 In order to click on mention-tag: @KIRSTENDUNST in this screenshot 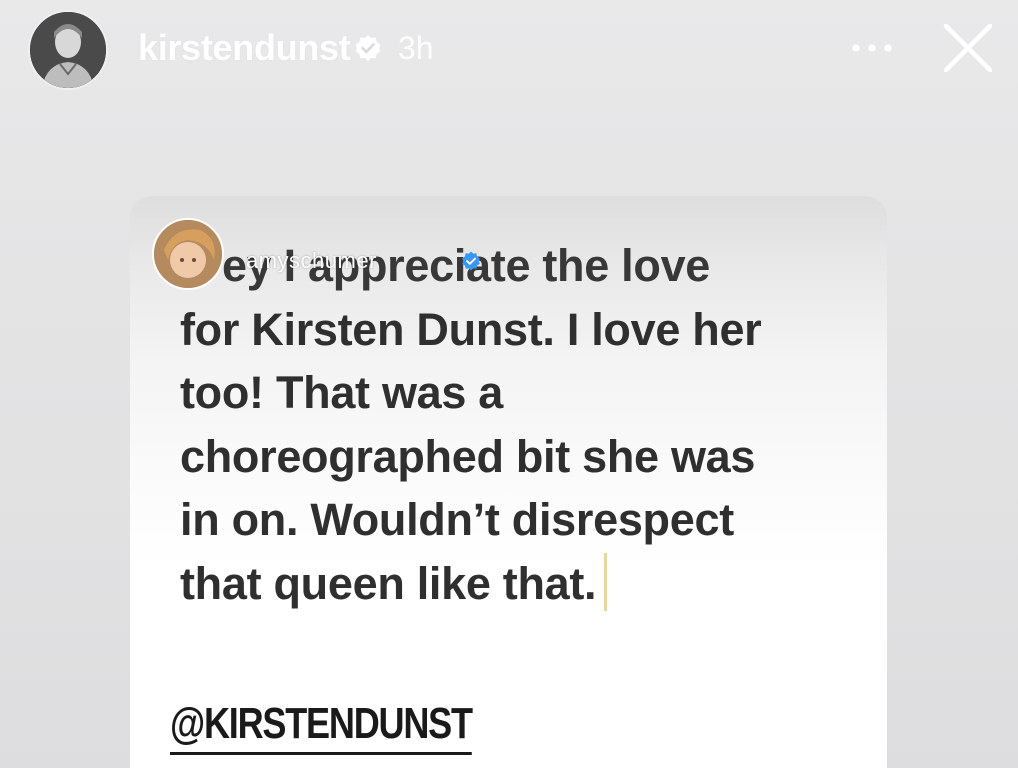, I will do `click(321, 725)`.